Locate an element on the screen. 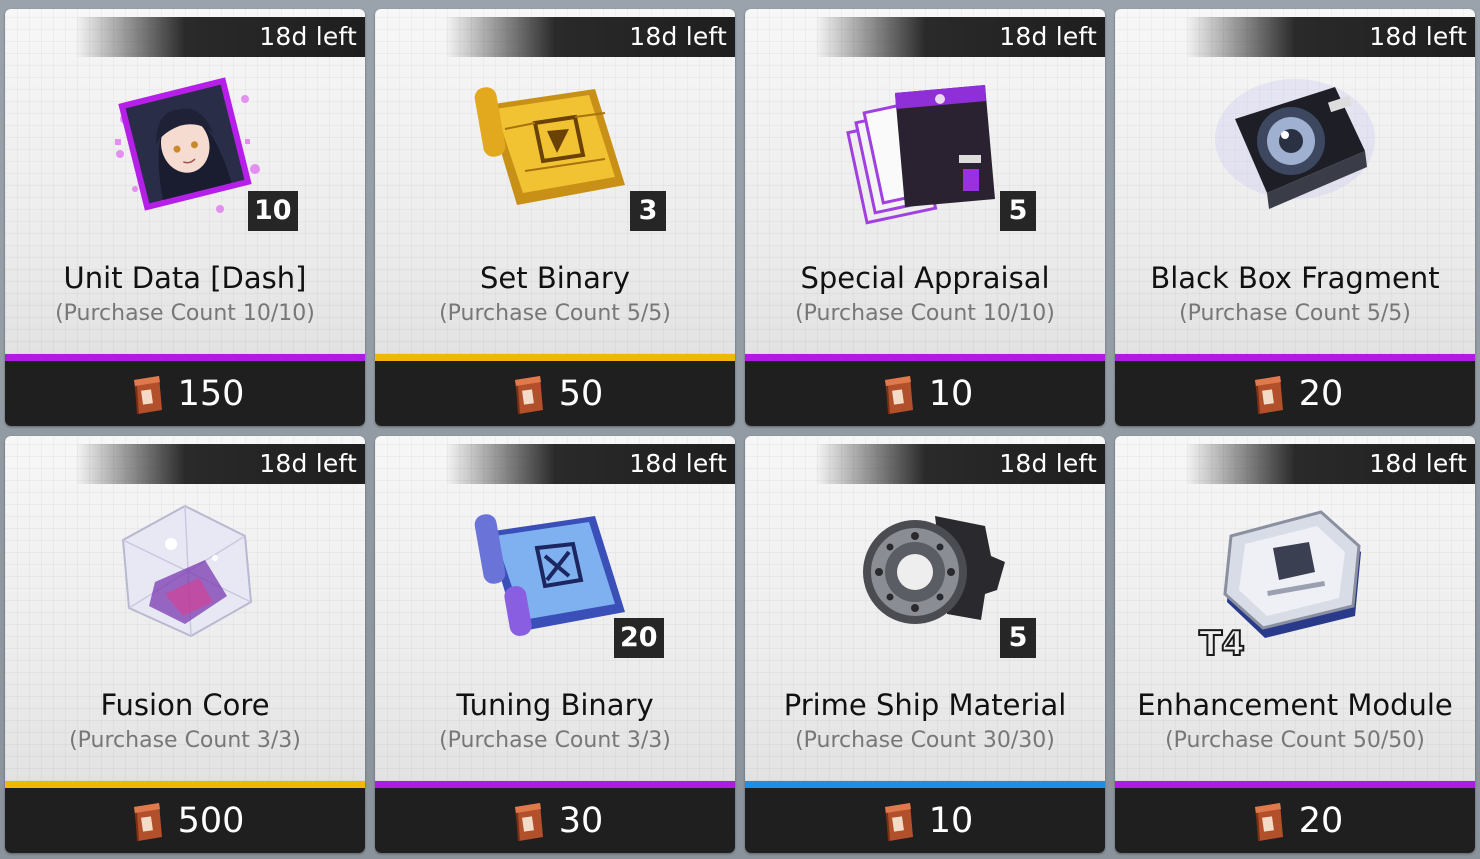 This screenshot has height=859, width=1480. price-value: 30 is located at coordinates (581, 820).